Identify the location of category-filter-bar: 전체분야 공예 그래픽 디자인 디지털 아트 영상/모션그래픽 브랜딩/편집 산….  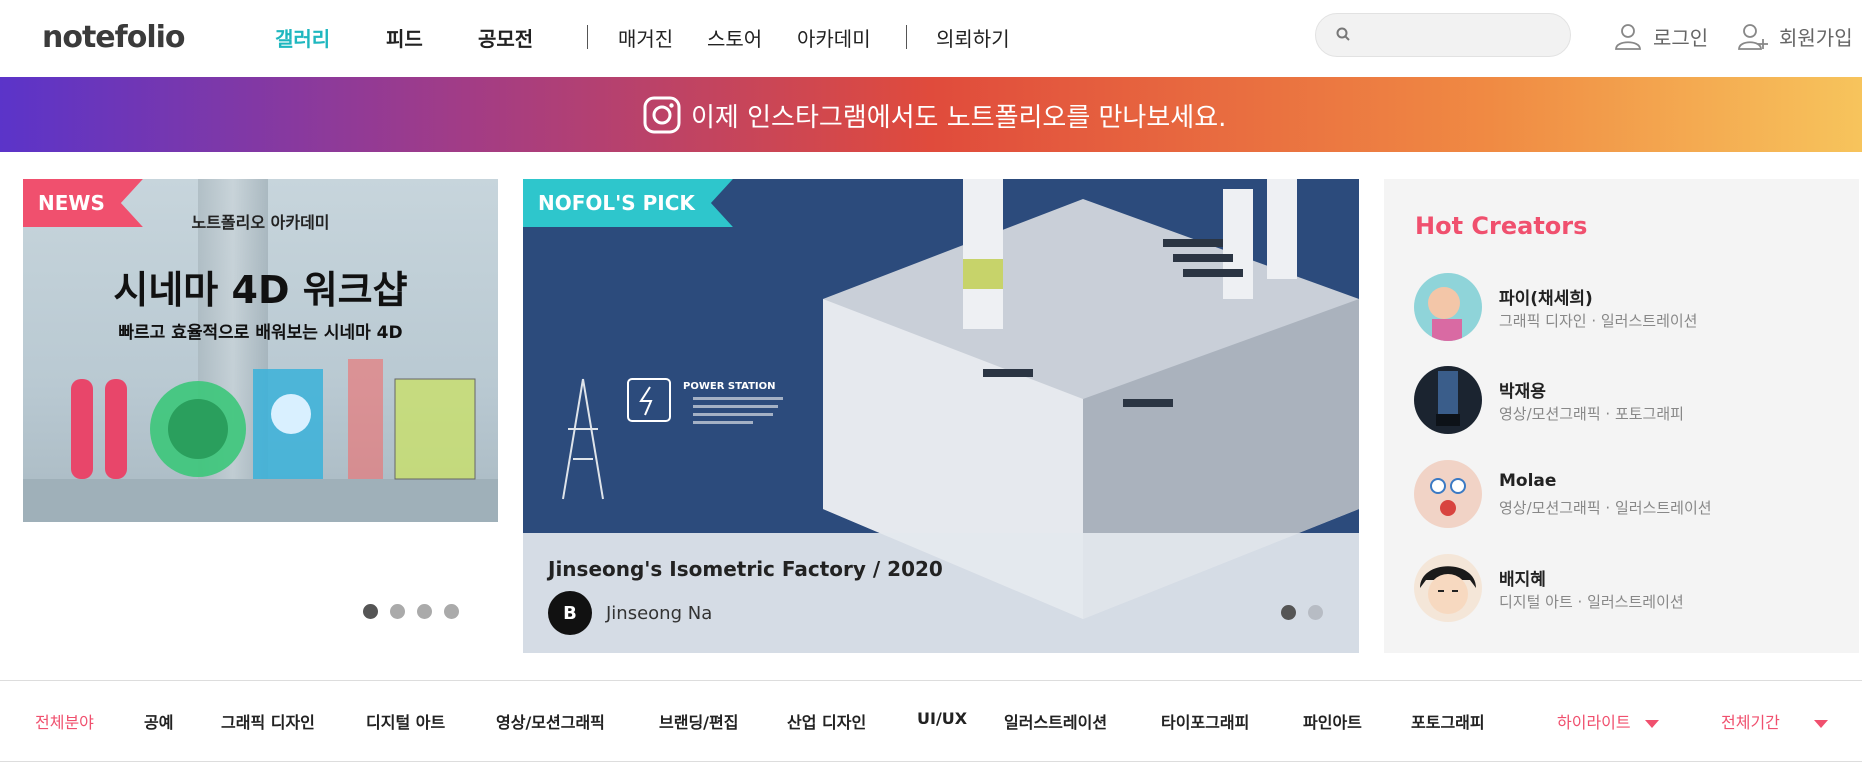
(931, 721).